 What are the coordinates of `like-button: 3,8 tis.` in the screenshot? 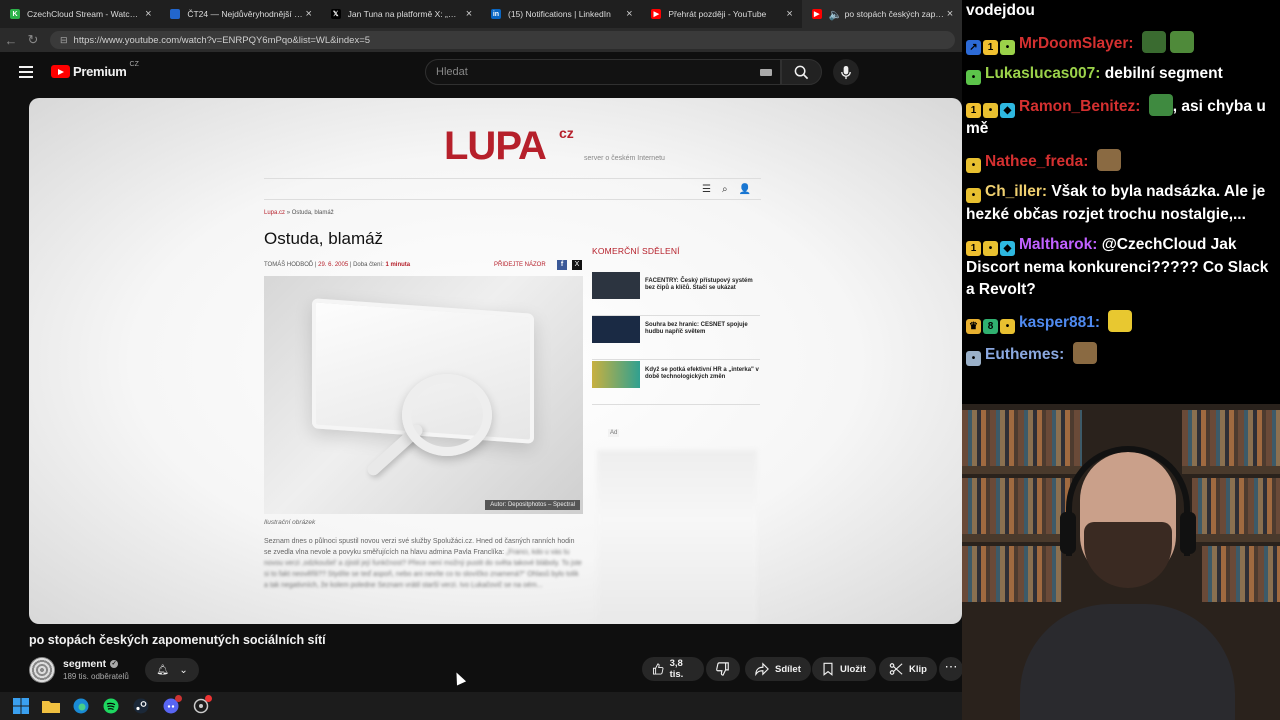 It's located at (673, 669).